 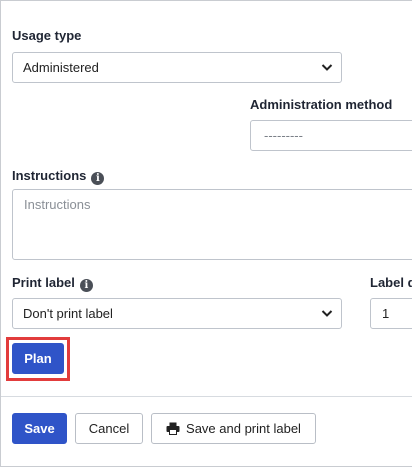 I want to click on usage-type-value: Administered, so click(x=61, y=67).